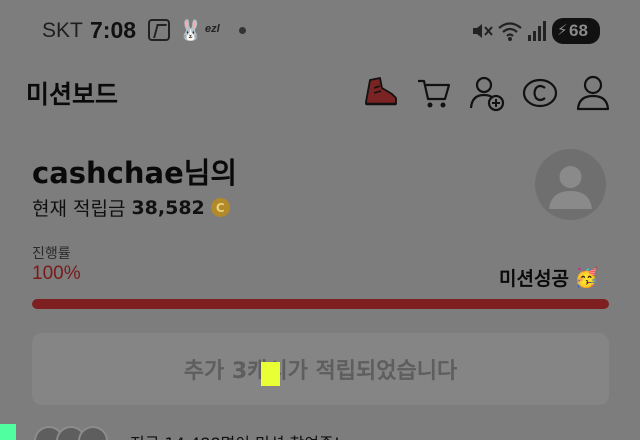 The width and height of the screenshot is (640, 440). I want to click on avatar, so click(570, 184).